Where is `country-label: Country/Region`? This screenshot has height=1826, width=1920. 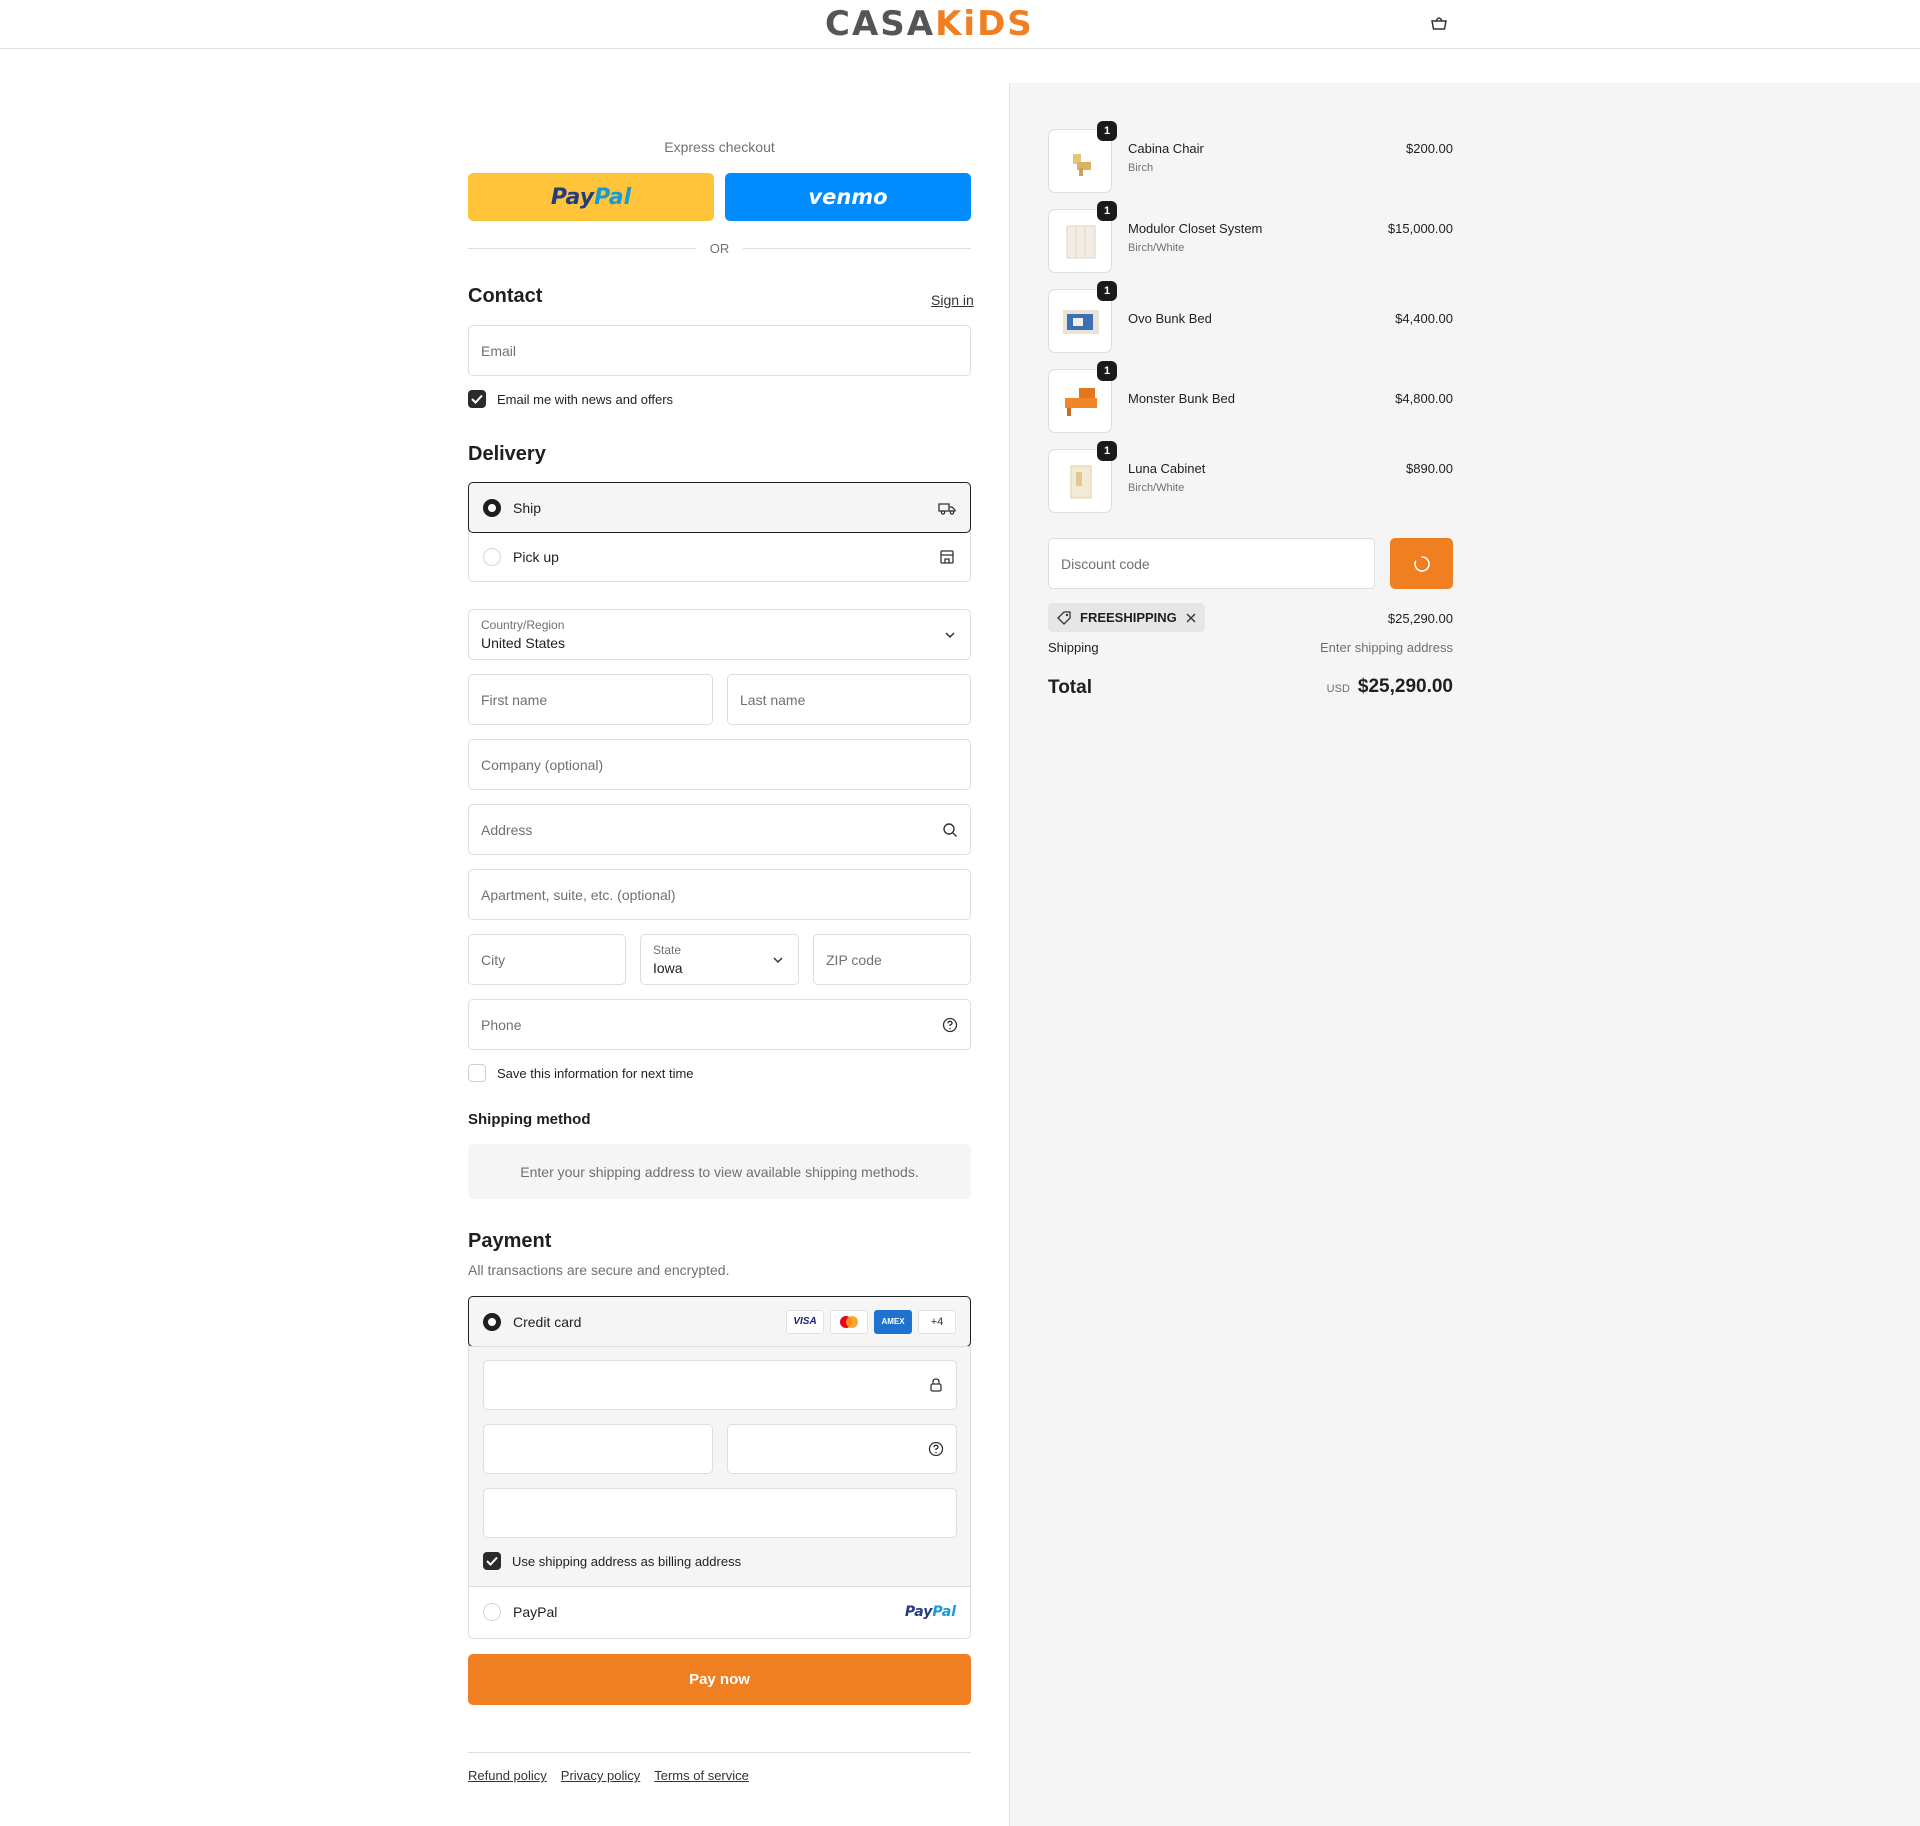 country-label: Country/Region is located at coordinates (523, 625).